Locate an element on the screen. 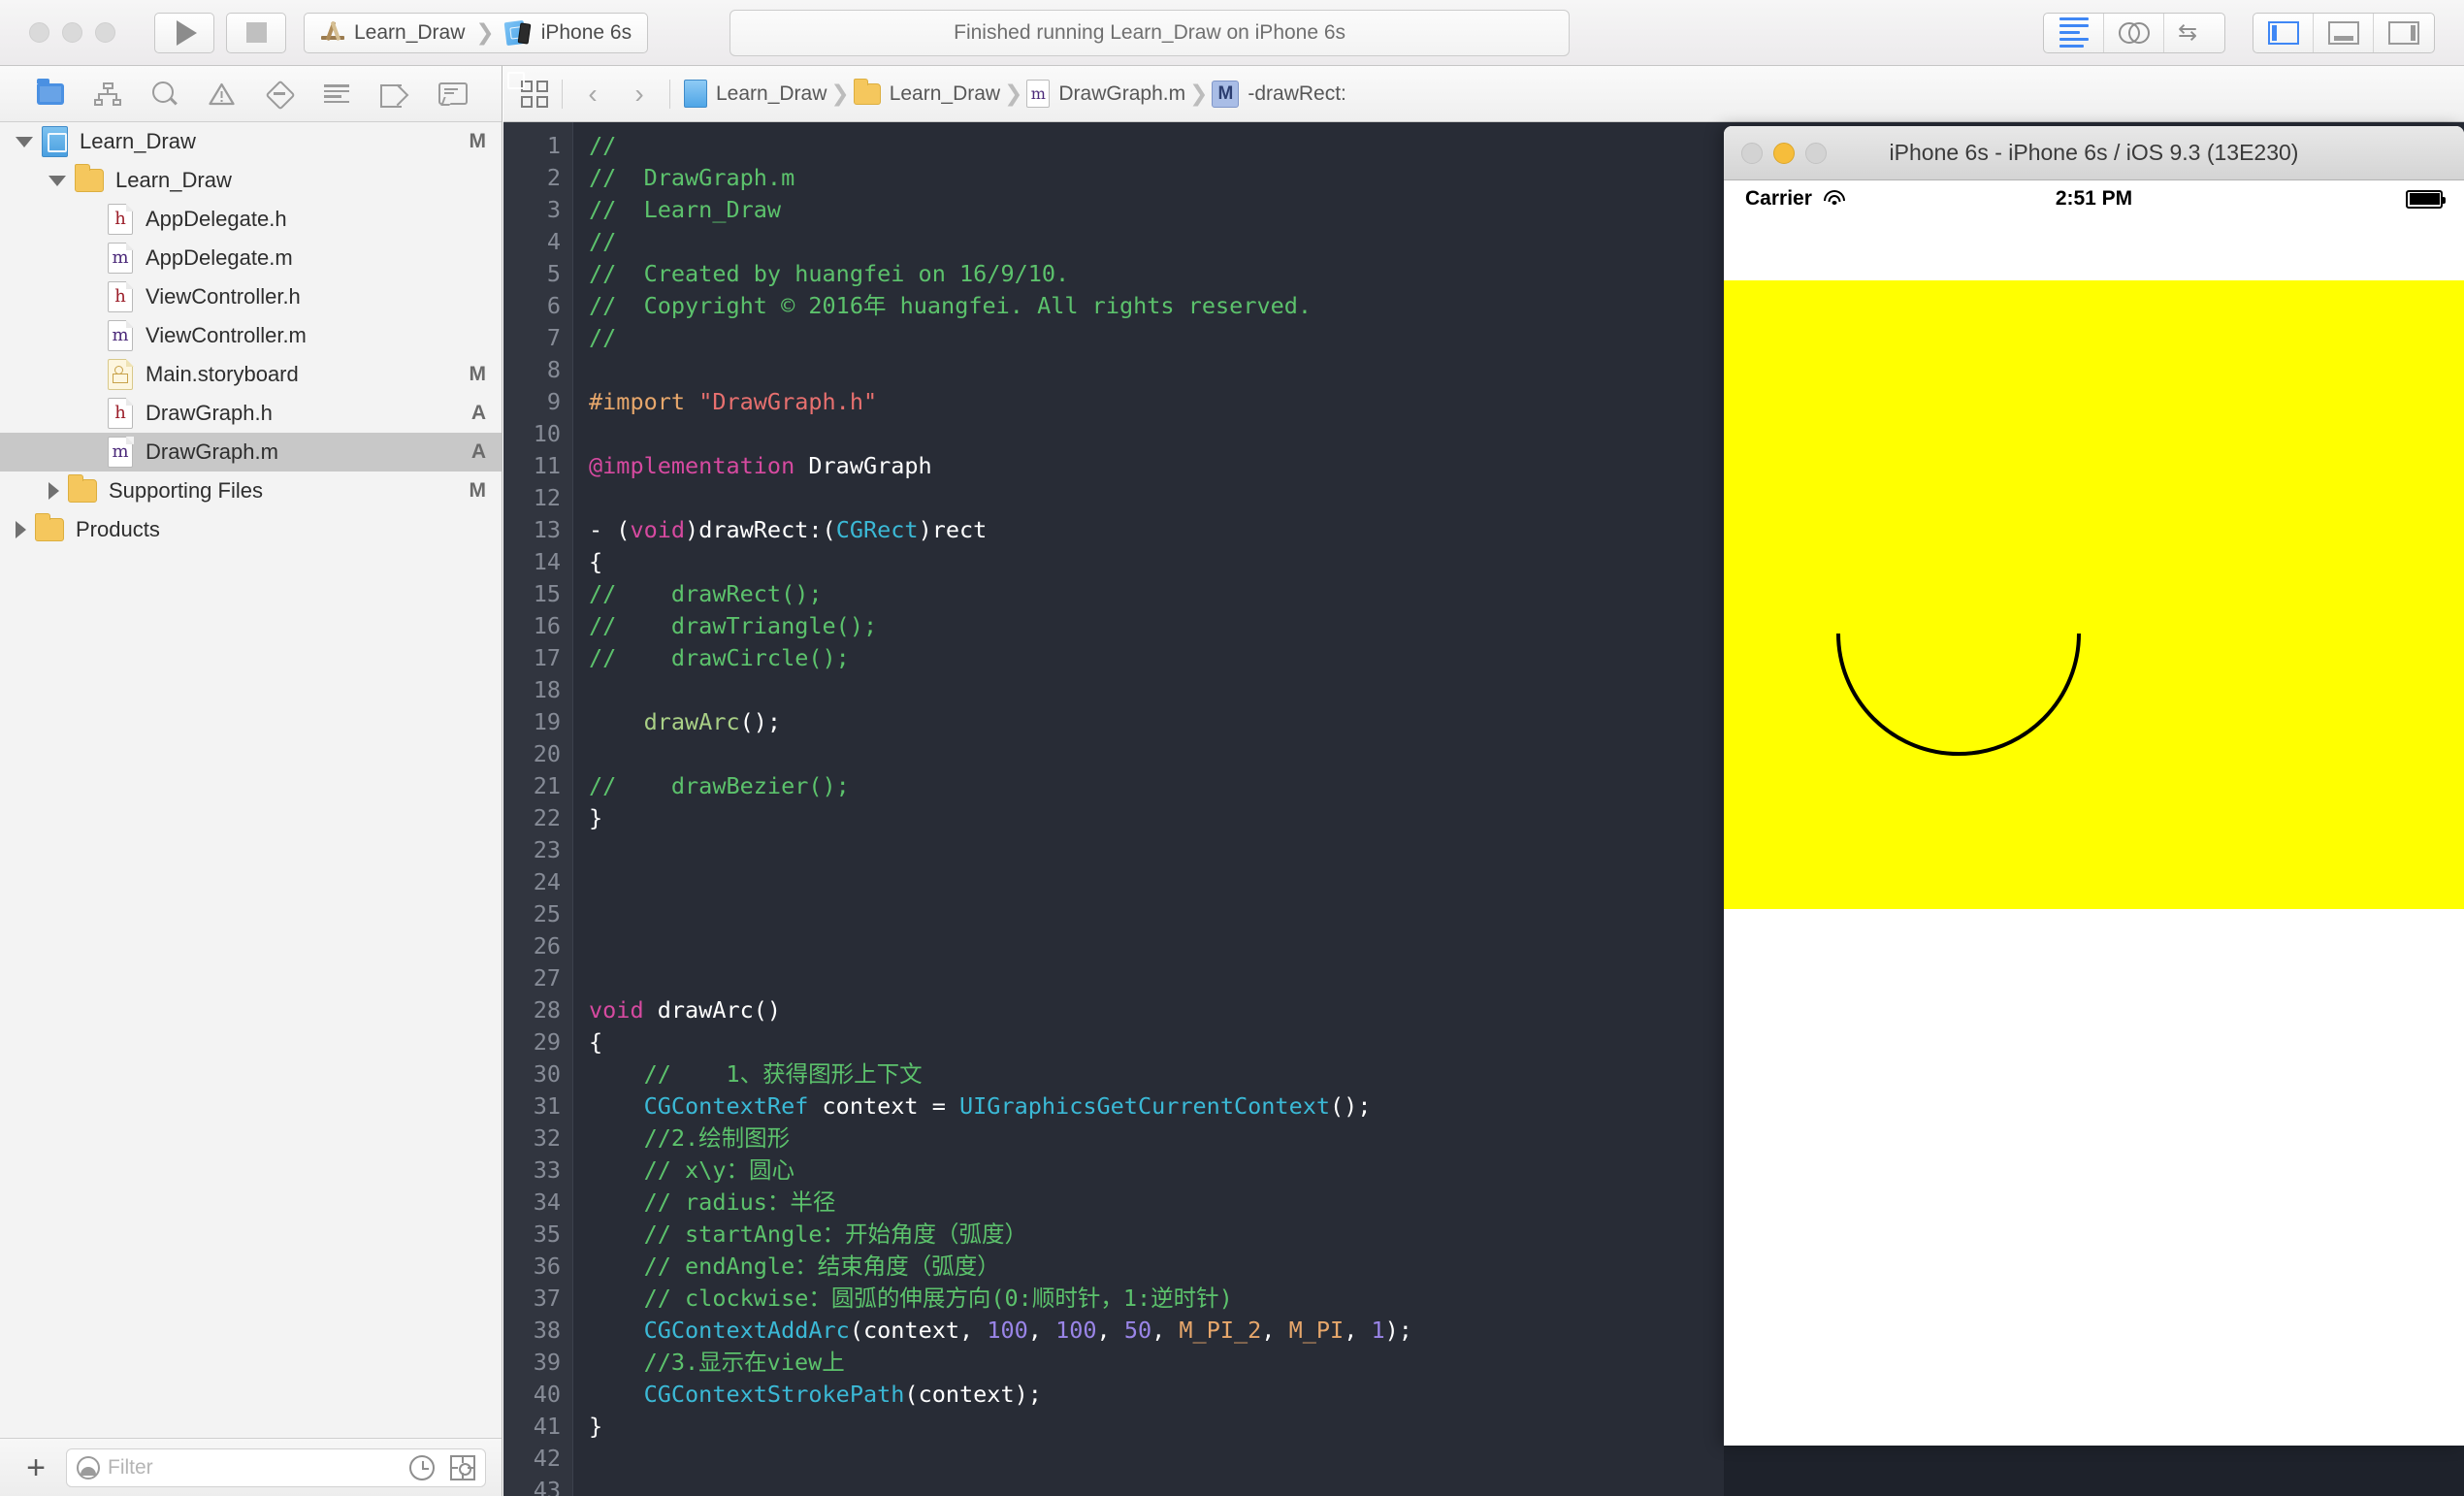 This screenshot has height=1496, width=2464. add-file-button: + is located at coordinates (36, 1467).